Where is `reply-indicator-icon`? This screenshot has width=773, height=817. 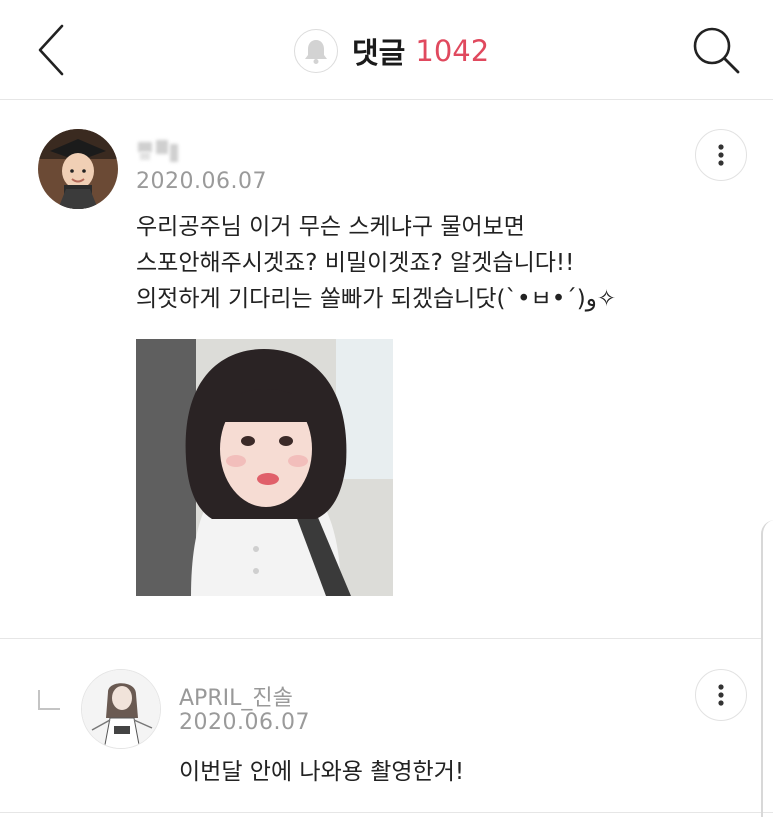
reply-indicator-icon is located at coordinates (49, 700).